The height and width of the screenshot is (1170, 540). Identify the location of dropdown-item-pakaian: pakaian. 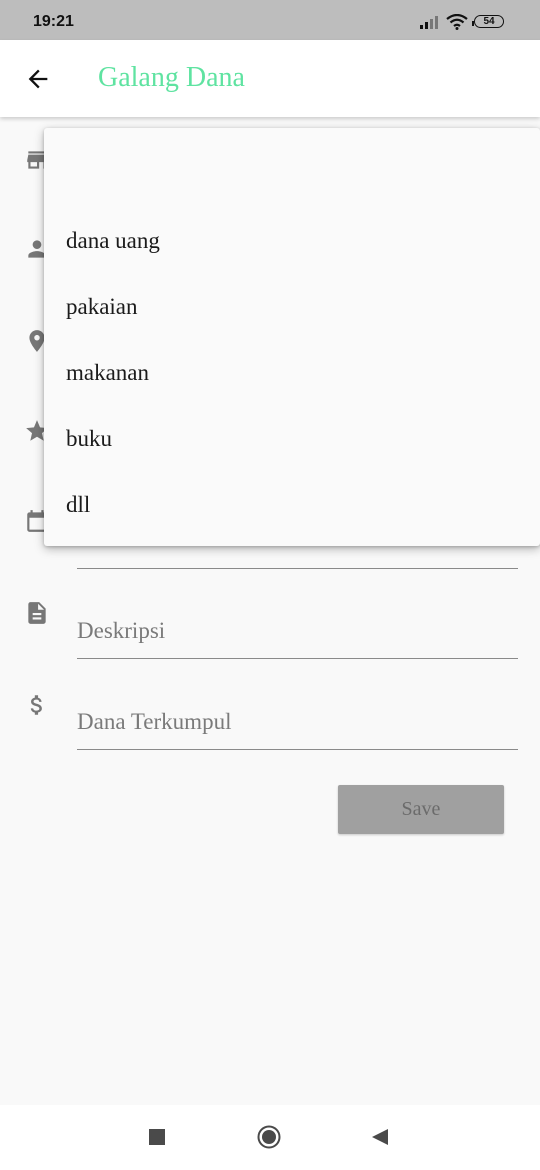
(292, 307).